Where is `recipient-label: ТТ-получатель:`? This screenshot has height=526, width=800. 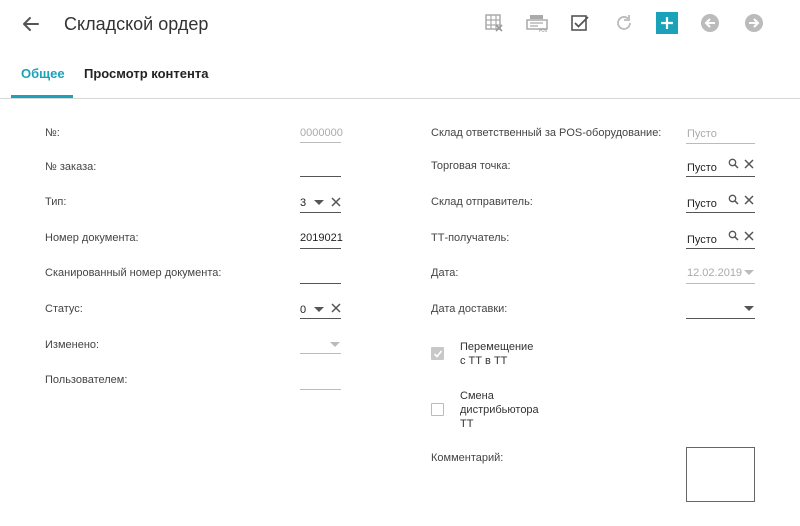
recipient-label: ТТ-получатель: is located at coordinates (470, 238).